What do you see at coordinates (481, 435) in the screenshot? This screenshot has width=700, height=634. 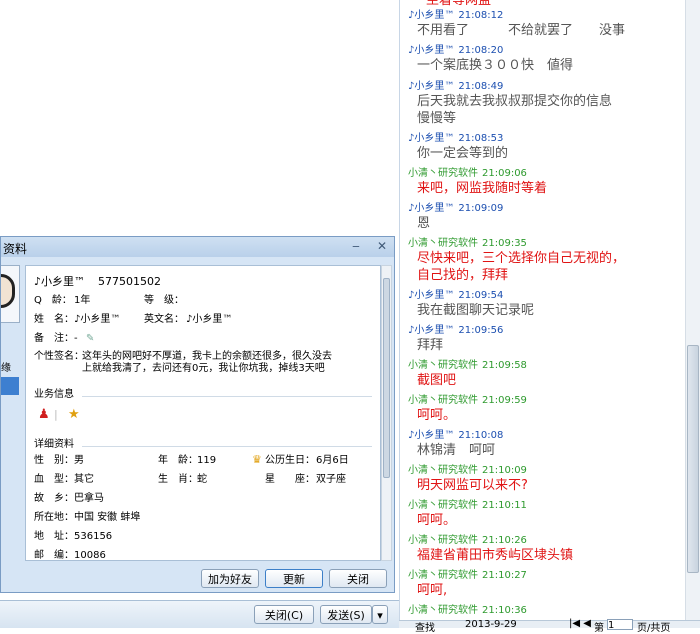 I see `message-time: 21:10:08` at bounding box center [481, 435].